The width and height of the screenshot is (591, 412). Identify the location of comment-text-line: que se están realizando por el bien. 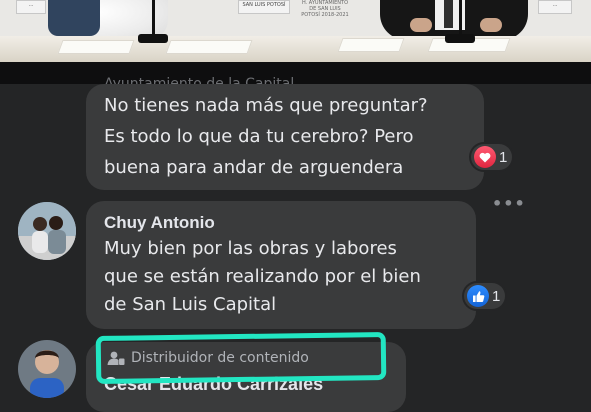
(262, 276).